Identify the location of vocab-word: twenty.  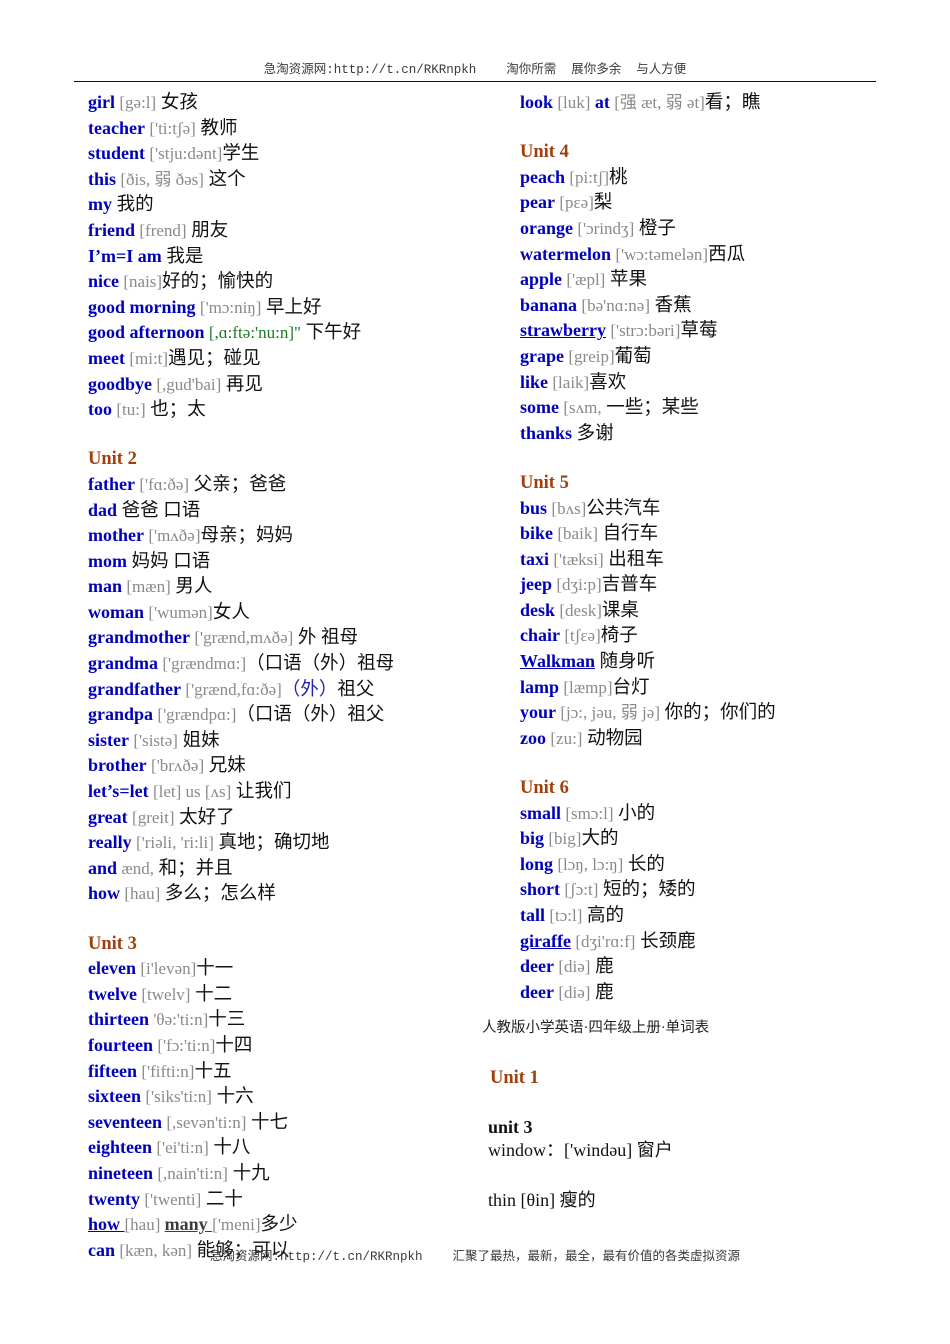
(114, 1198).